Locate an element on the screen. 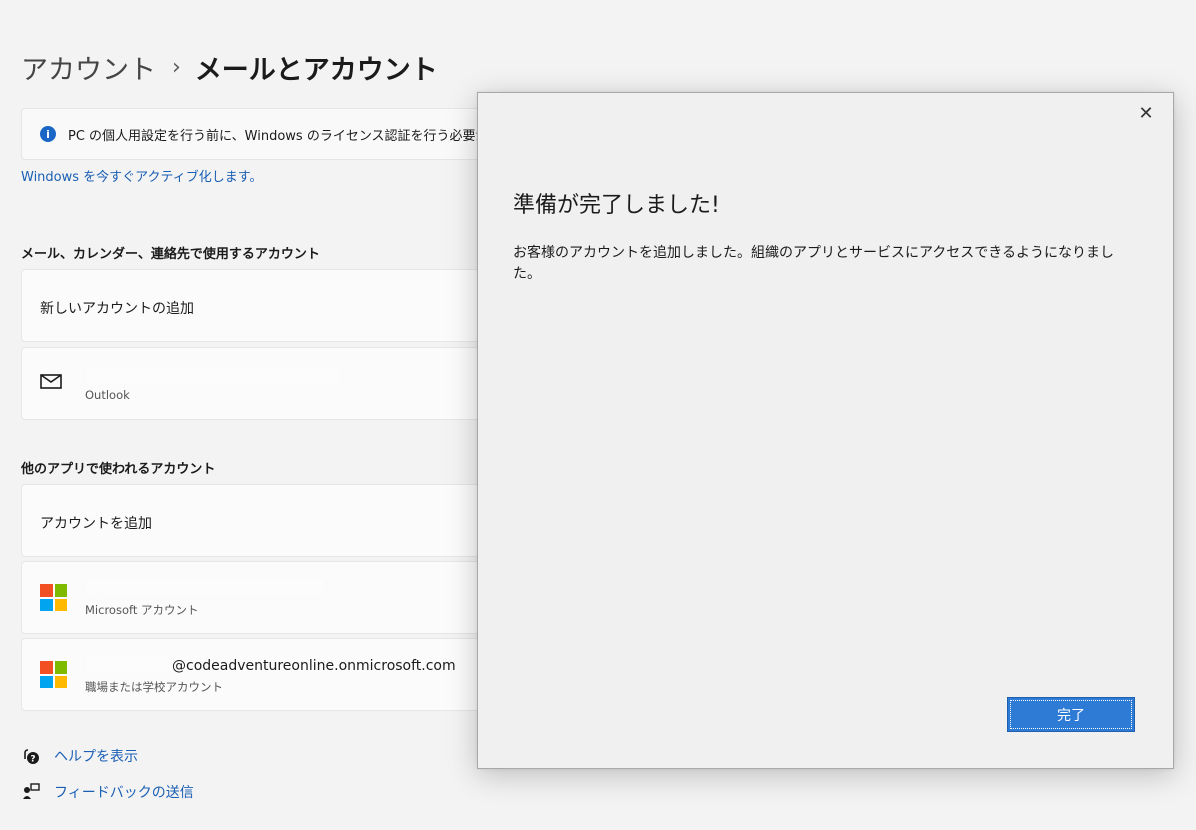  microsoft-account-sublabel: Microsoft アカウント is located at coordinates (142, 610).